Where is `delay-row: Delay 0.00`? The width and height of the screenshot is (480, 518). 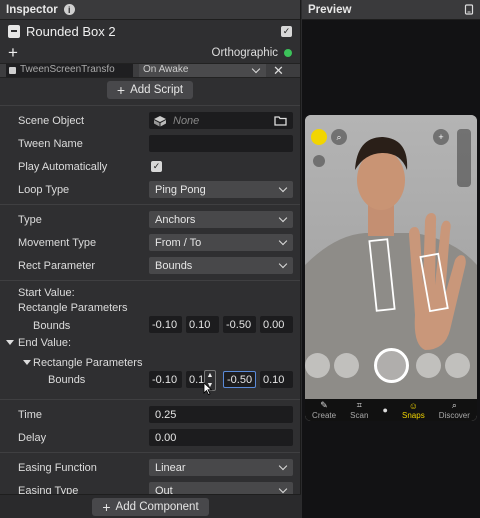
delay-row: Delay 0.00 is located at coordinates (150, 437).